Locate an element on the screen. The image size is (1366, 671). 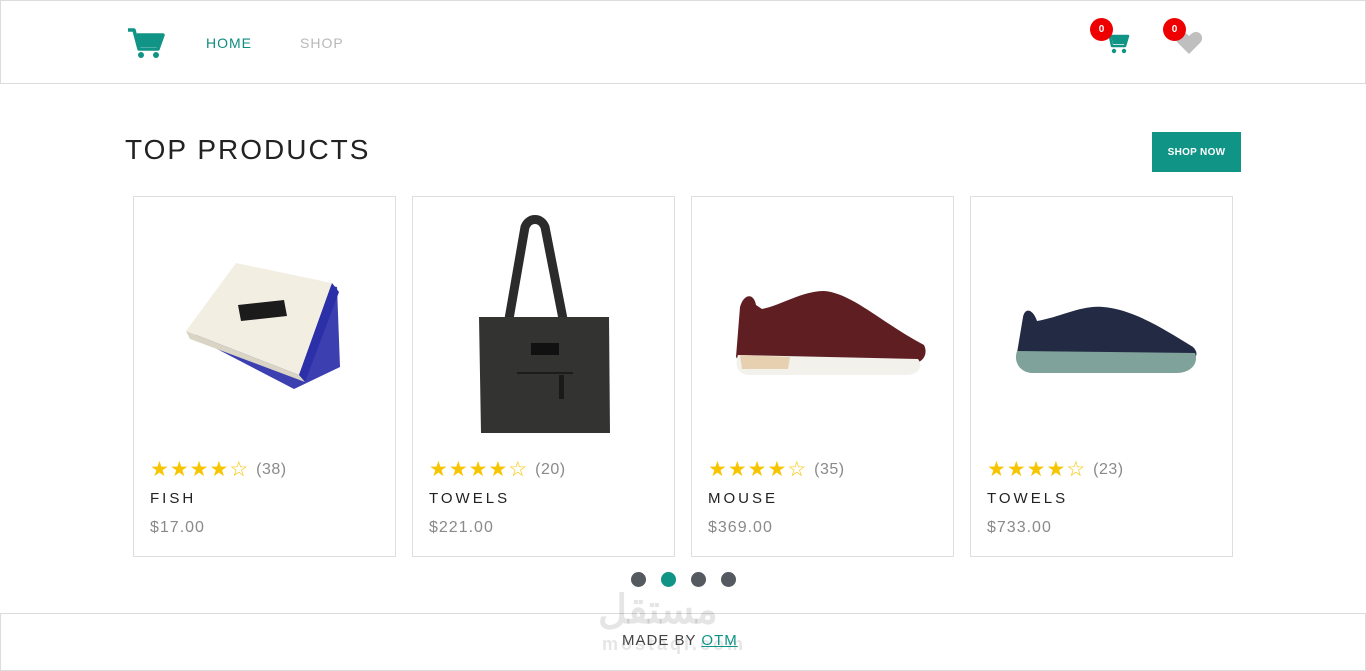
section-title: TOP PRODUCTS is located at coordinates (248, 149).